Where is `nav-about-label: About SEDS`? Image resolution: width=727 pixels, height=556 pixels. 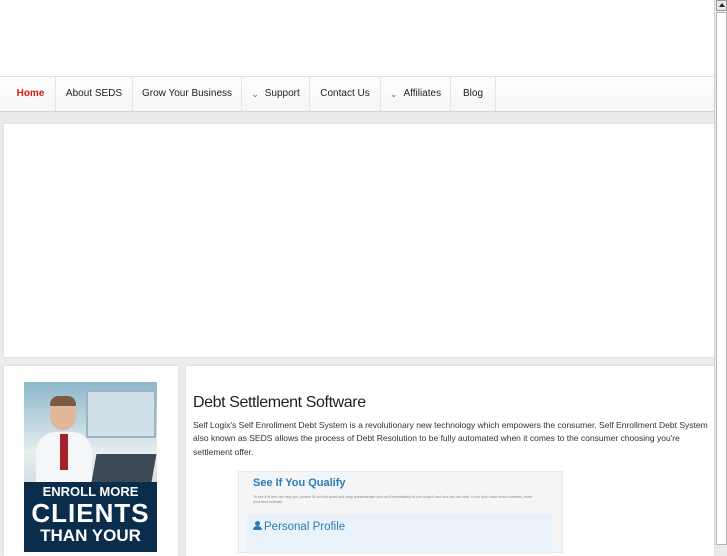 nav-about-label: About SEDS is located at coordinates (94, 93).